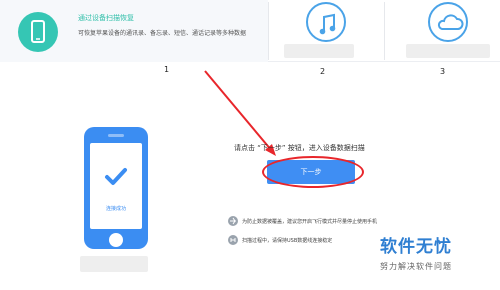 The height and width of the screenshot is (290, 500). Describe the element at coordinates (299, 148) in the screenshot. I see `instruction-text: 请点击 “下一步” 按钮，进入设备数据扫描` at that location.